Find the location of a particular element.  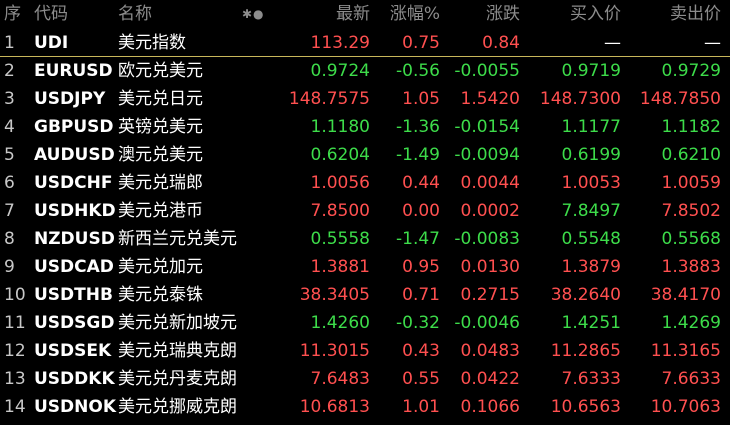

row-name: 新西兰元兑美元 is located at coordinates (177, 239).